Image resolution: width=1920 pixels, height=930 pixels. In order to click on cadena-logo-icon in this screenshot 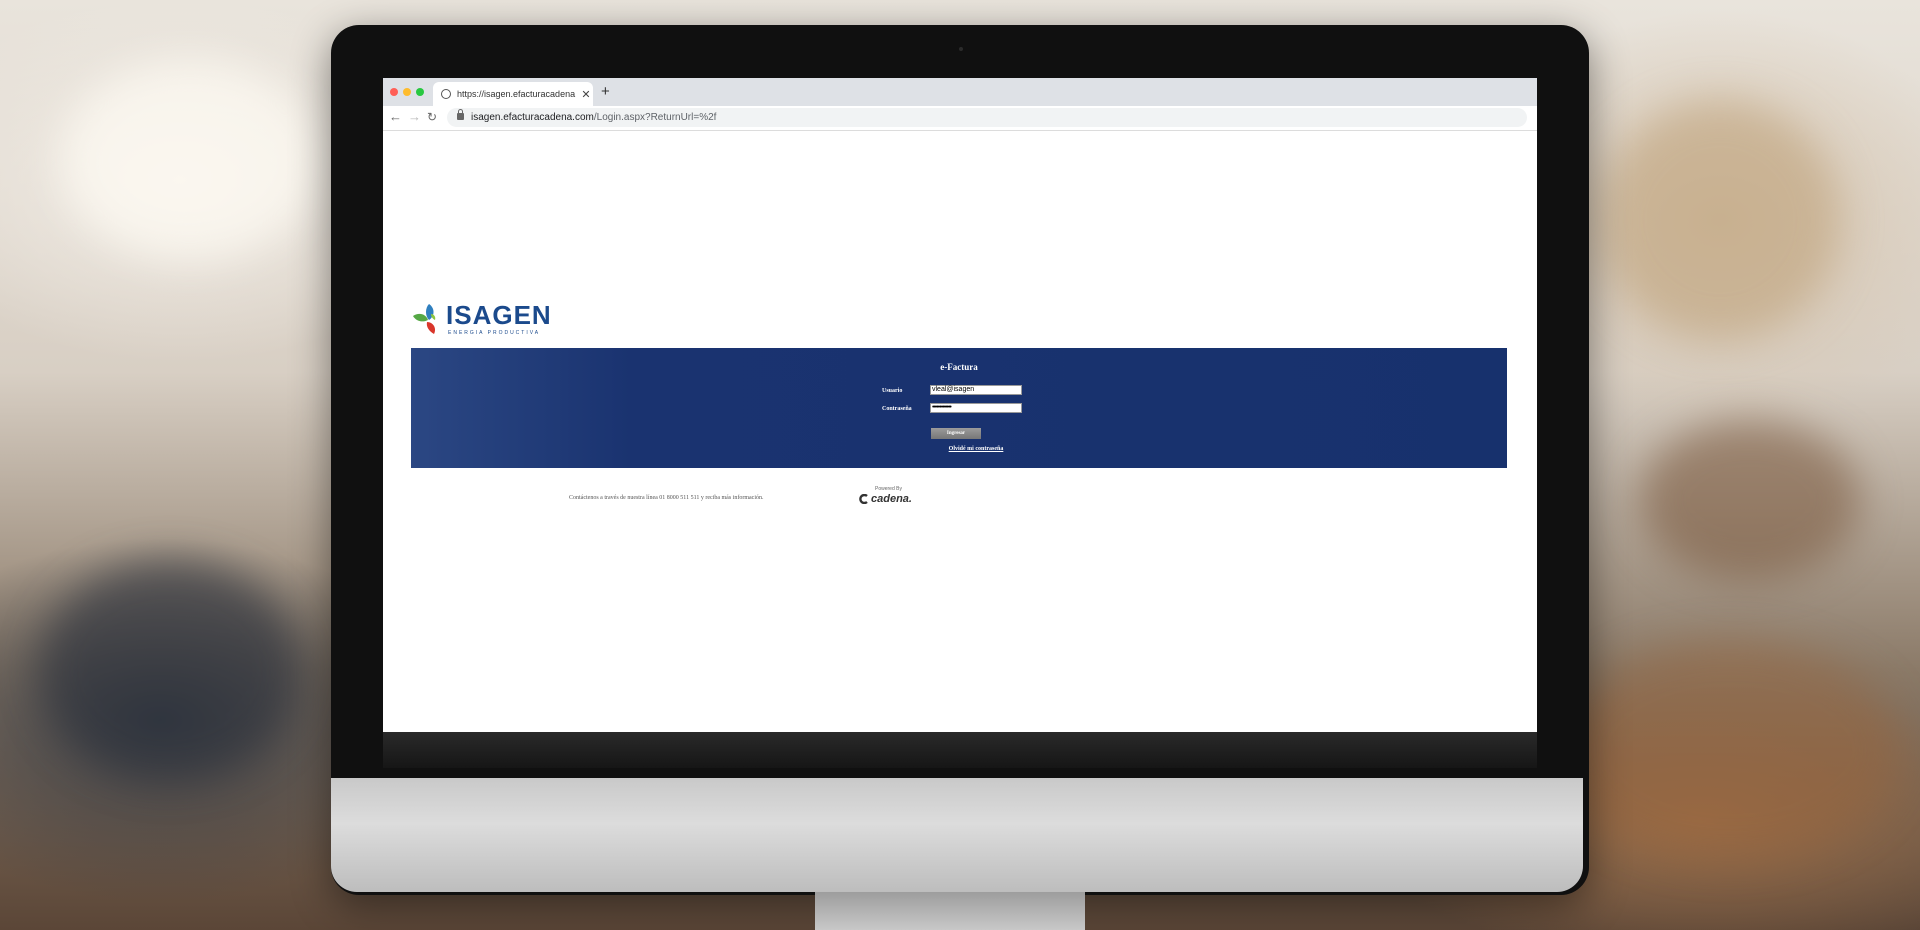, I will do `click(863, 499)`.